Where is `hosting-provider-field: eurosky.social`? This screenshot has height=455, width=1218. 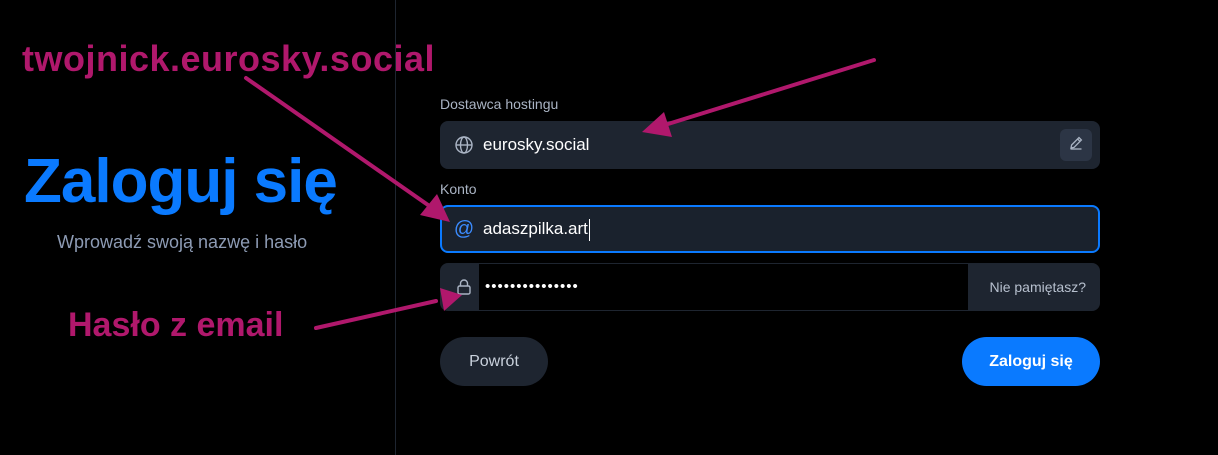
hosting-provider-field: eurosky.social is located at coordinates (770, 145).